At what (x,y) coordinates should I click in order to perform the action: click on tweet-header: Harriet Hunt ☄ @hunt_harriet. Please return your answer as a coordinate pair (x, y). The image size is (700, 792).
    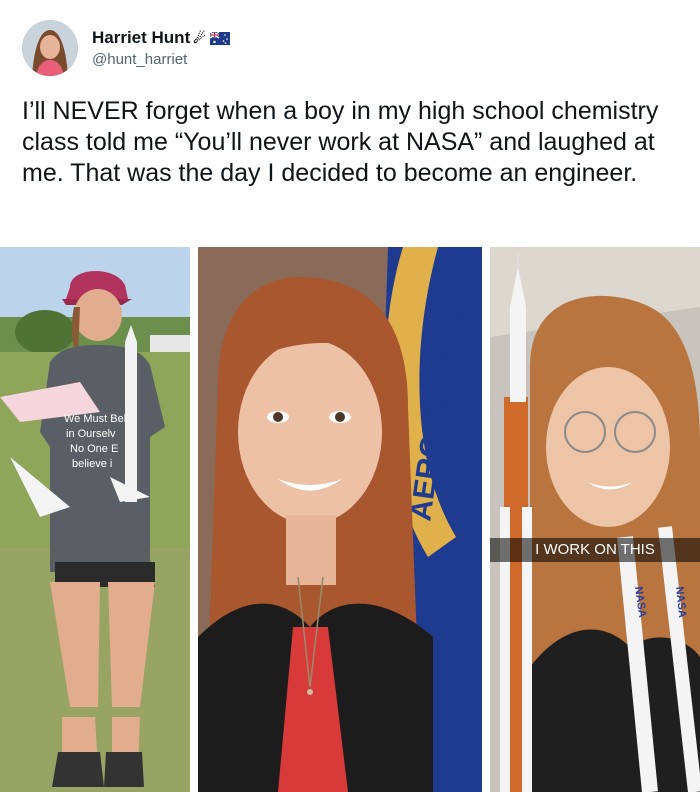
    Looking at the image, I should click on (126, 48).